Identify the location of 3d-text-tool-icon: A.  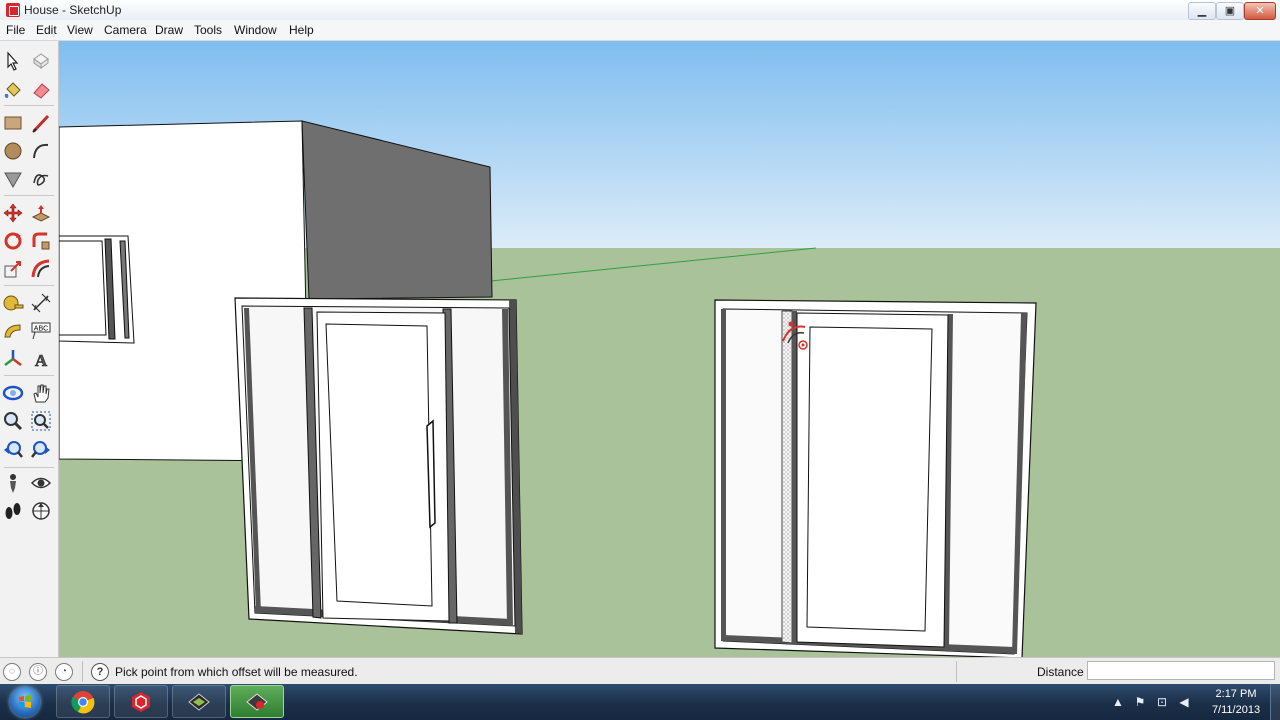
(41, 359).